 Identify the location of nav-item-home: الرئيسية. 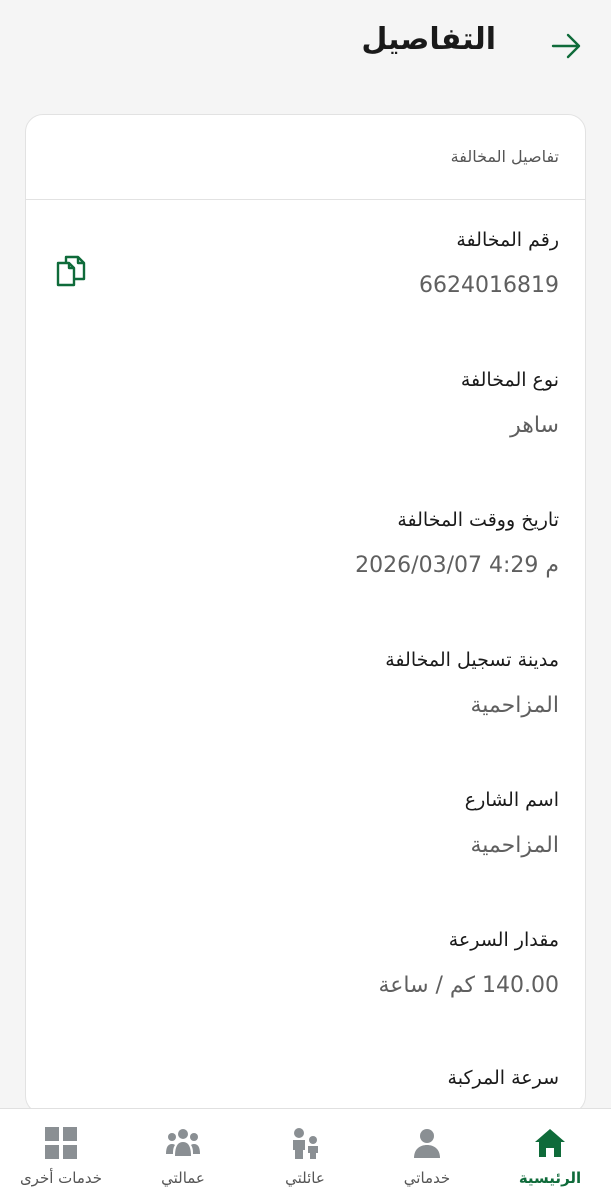
(550, 1154).